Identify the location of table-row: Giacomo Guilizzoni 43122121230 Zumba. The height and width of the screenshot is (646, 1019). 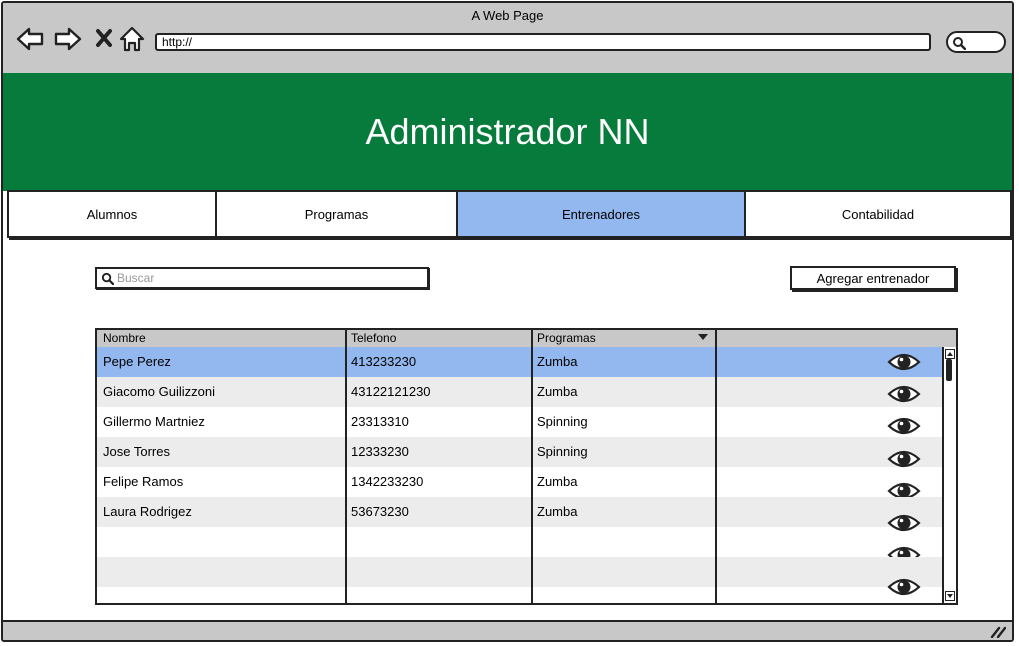
(519, 392).